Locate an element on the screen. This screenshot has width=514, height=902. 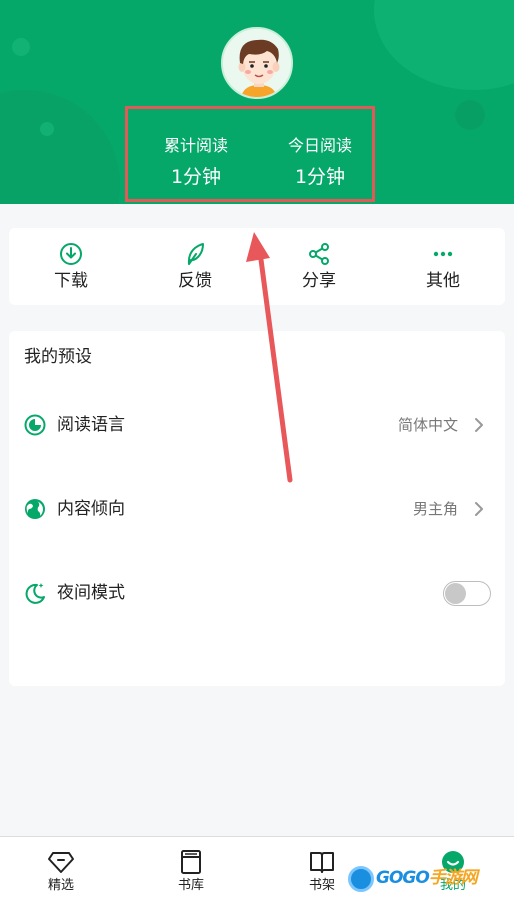
site-watermark: GOGO手游网 is located at coordinates (413, 879).